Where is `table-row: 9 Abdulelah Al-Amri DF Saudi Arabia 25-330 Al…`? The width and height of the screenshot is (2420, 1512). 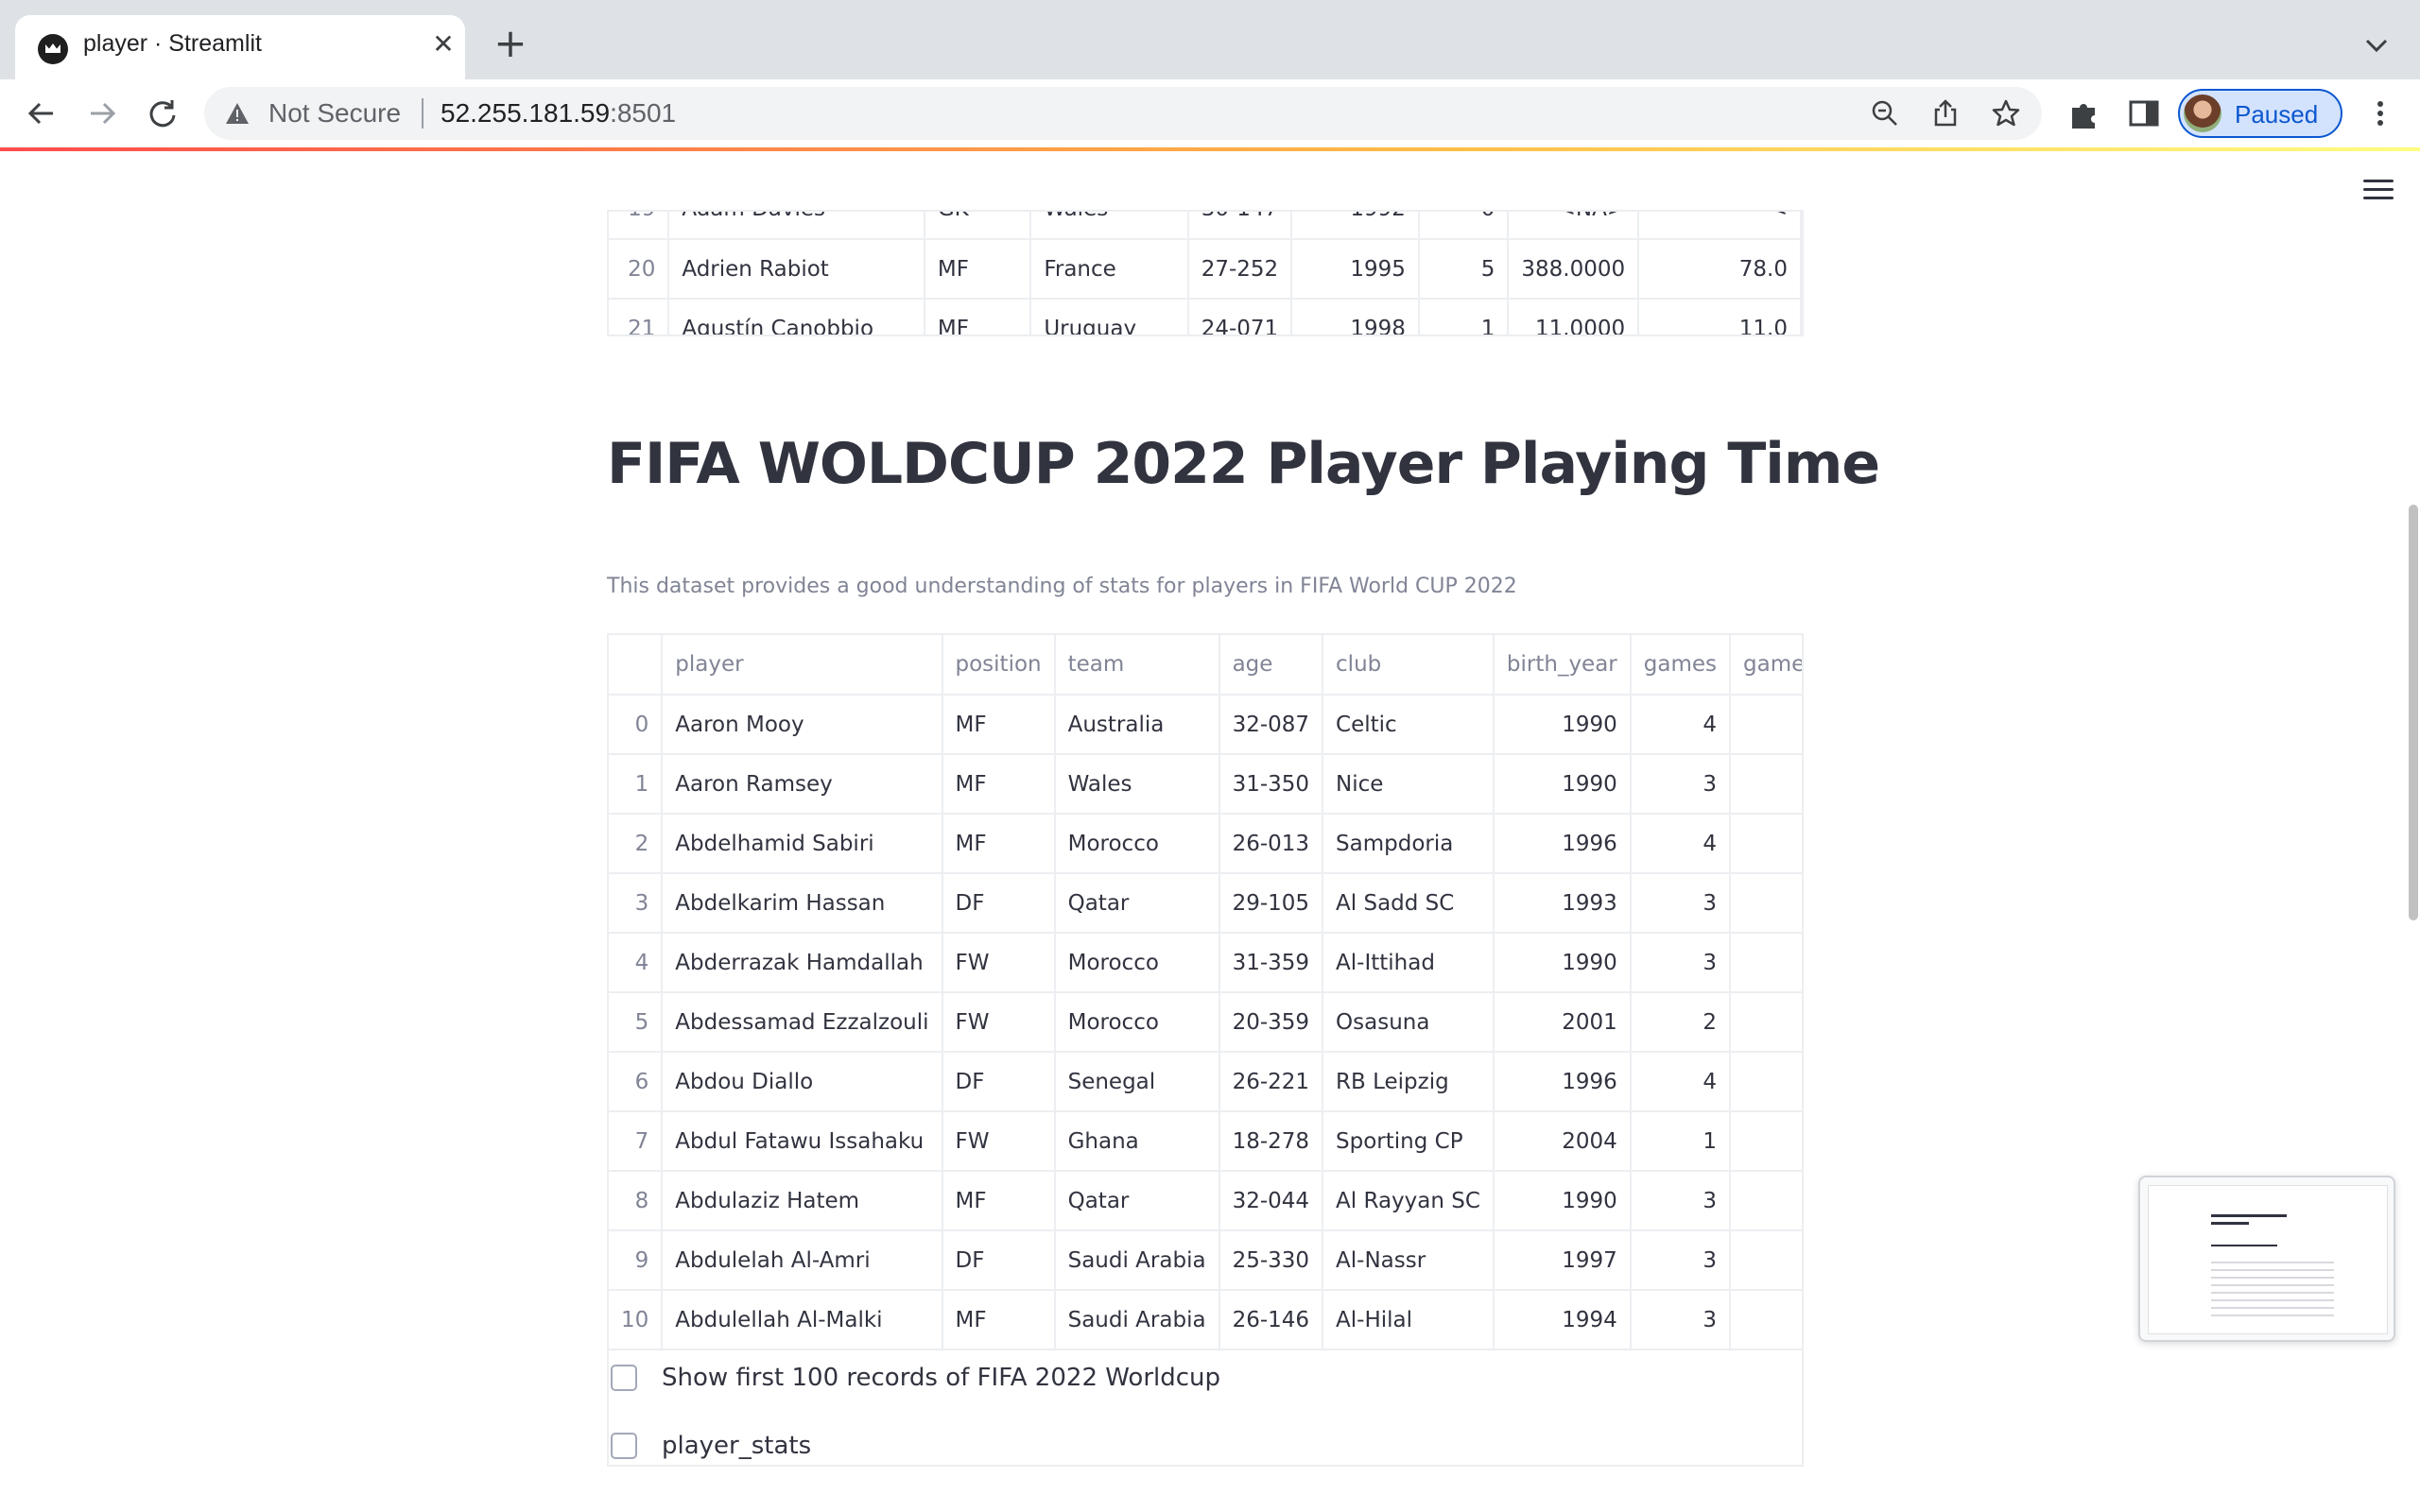
table-row: 9 Abdulelah Al-Amri DF Saudi Arabia 25-330 Al… is located at coordinates (1205, 1260).